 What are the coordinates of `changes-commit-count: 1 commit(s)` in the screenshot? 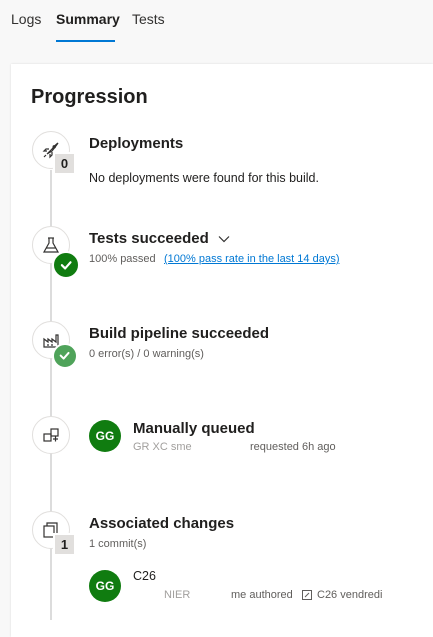 It's located at (118, 544).